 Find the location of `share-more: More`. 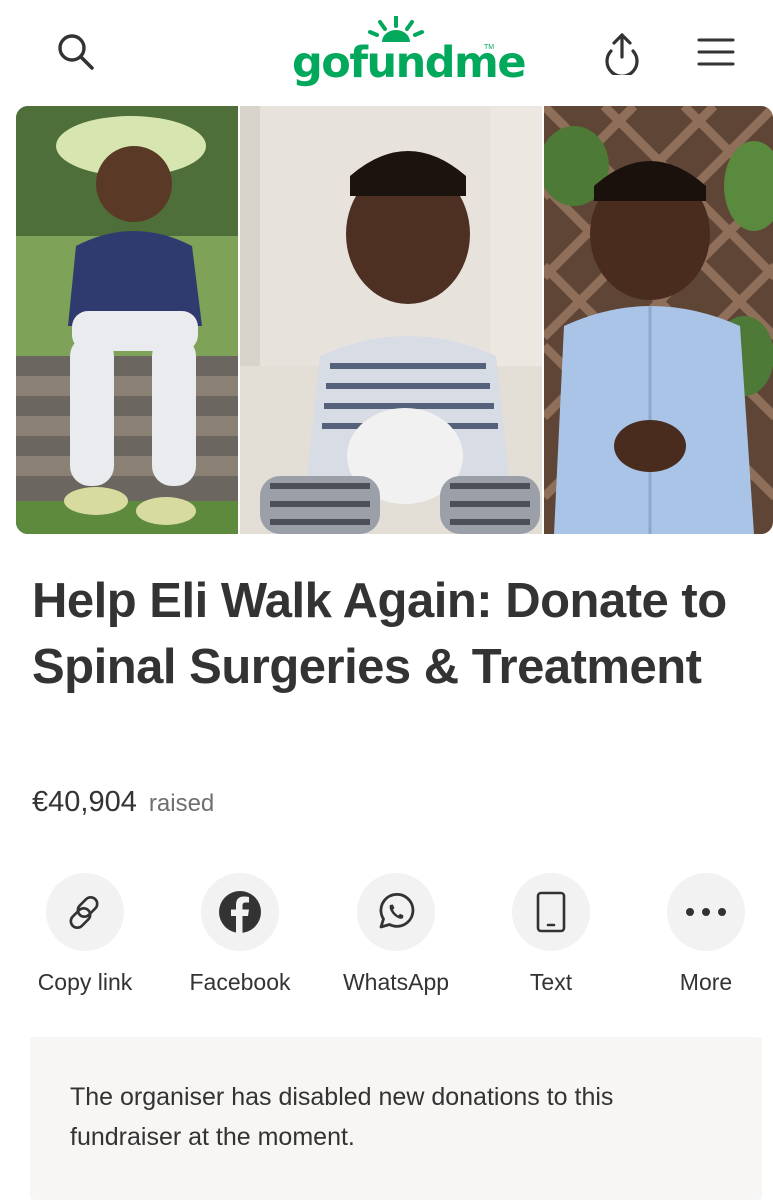

share-more: More is located at coordinates (702, 934).